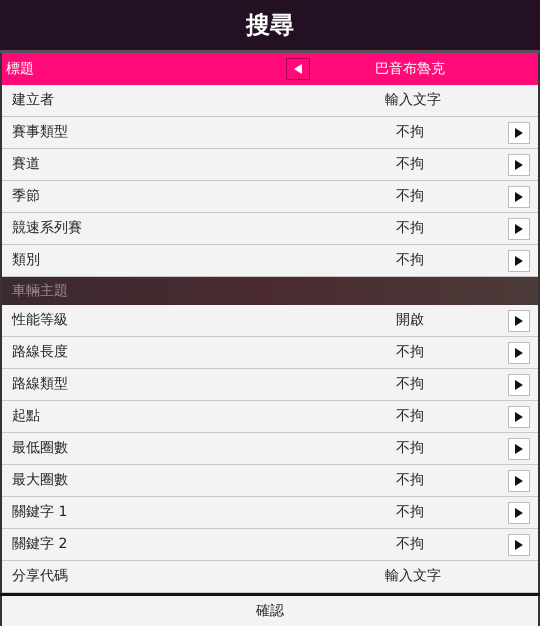 This screenshot has width=540, height=626. I want to click on previous-option-button, so click(298, 69).